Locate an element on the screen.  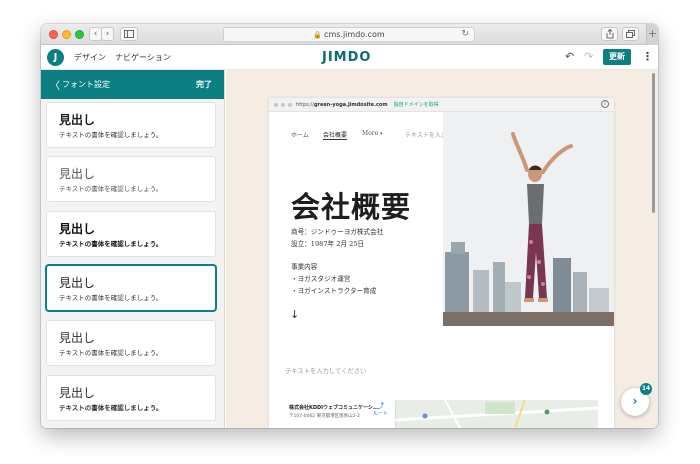
hero-yoga-photo is located at coordinates (528, 219).